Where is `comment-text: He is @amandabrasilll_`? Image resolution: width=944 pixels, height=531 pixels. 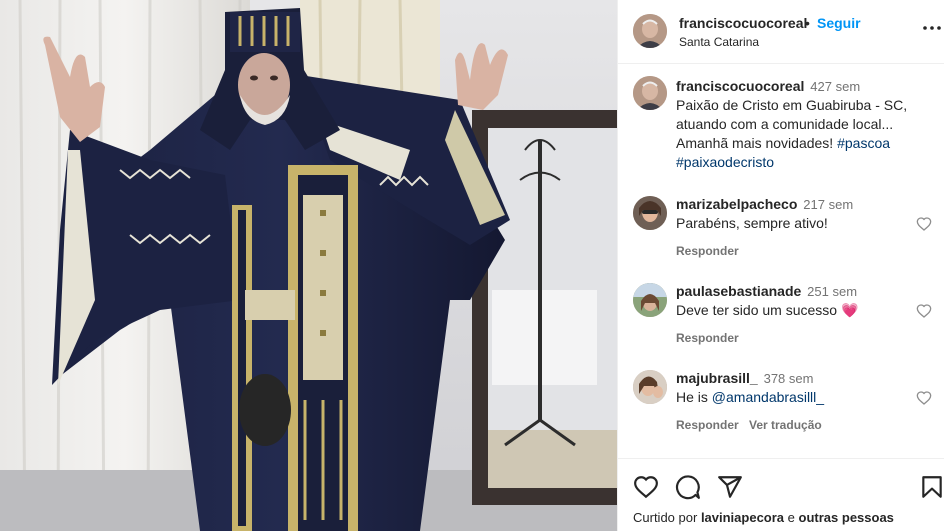 comment-text: He is @amandabrasilll_ is located at coordinates (801, 397).